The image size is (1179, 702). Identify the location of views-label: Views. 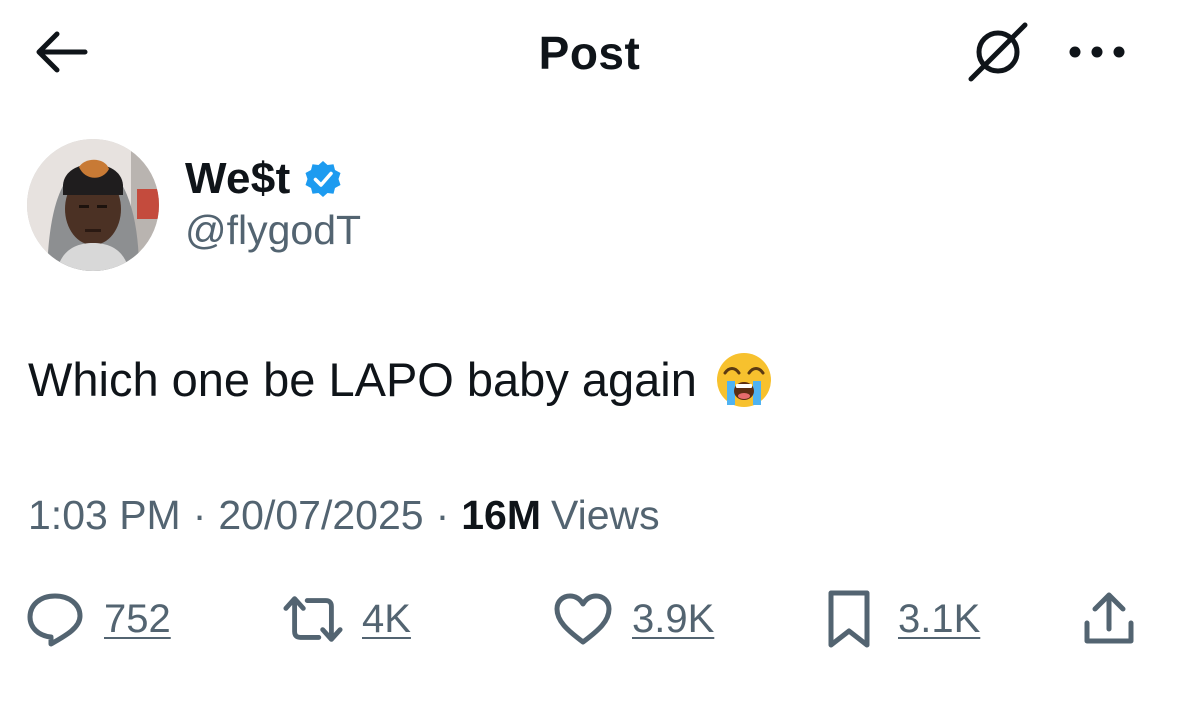
(605, 515).